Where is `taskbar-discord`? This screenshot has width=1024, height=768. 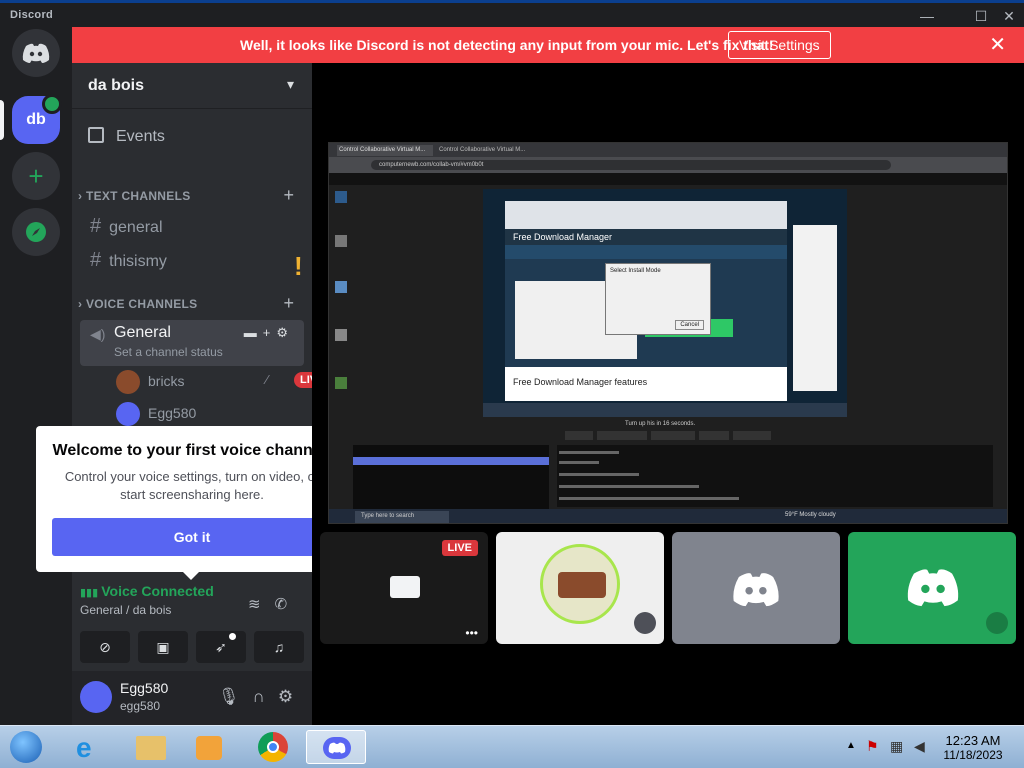 taskbar-discord is located at coordinates (336, 747).